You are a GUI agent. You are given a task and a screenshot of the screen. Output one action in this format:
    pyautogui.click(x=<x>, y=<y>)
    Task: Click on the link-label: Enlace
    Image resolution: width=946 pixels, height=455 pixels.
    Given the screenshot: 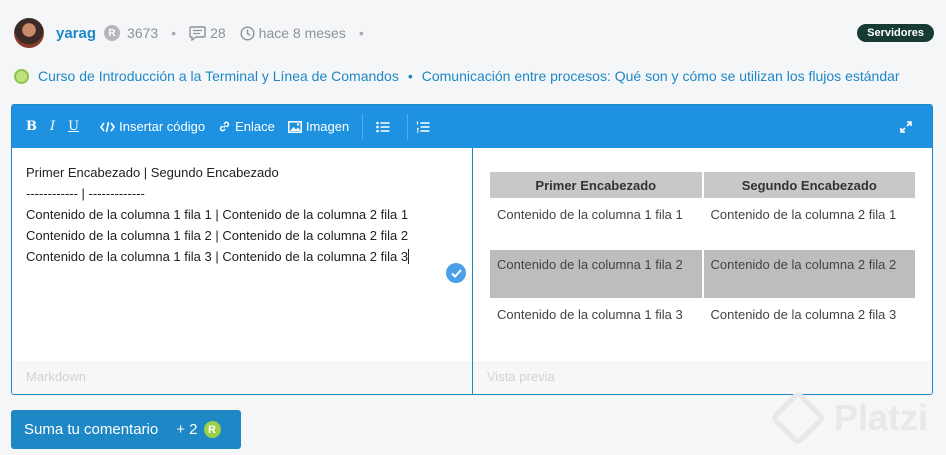 What is the action you would take?
    pyautogui.click(x=255, y=126)
    